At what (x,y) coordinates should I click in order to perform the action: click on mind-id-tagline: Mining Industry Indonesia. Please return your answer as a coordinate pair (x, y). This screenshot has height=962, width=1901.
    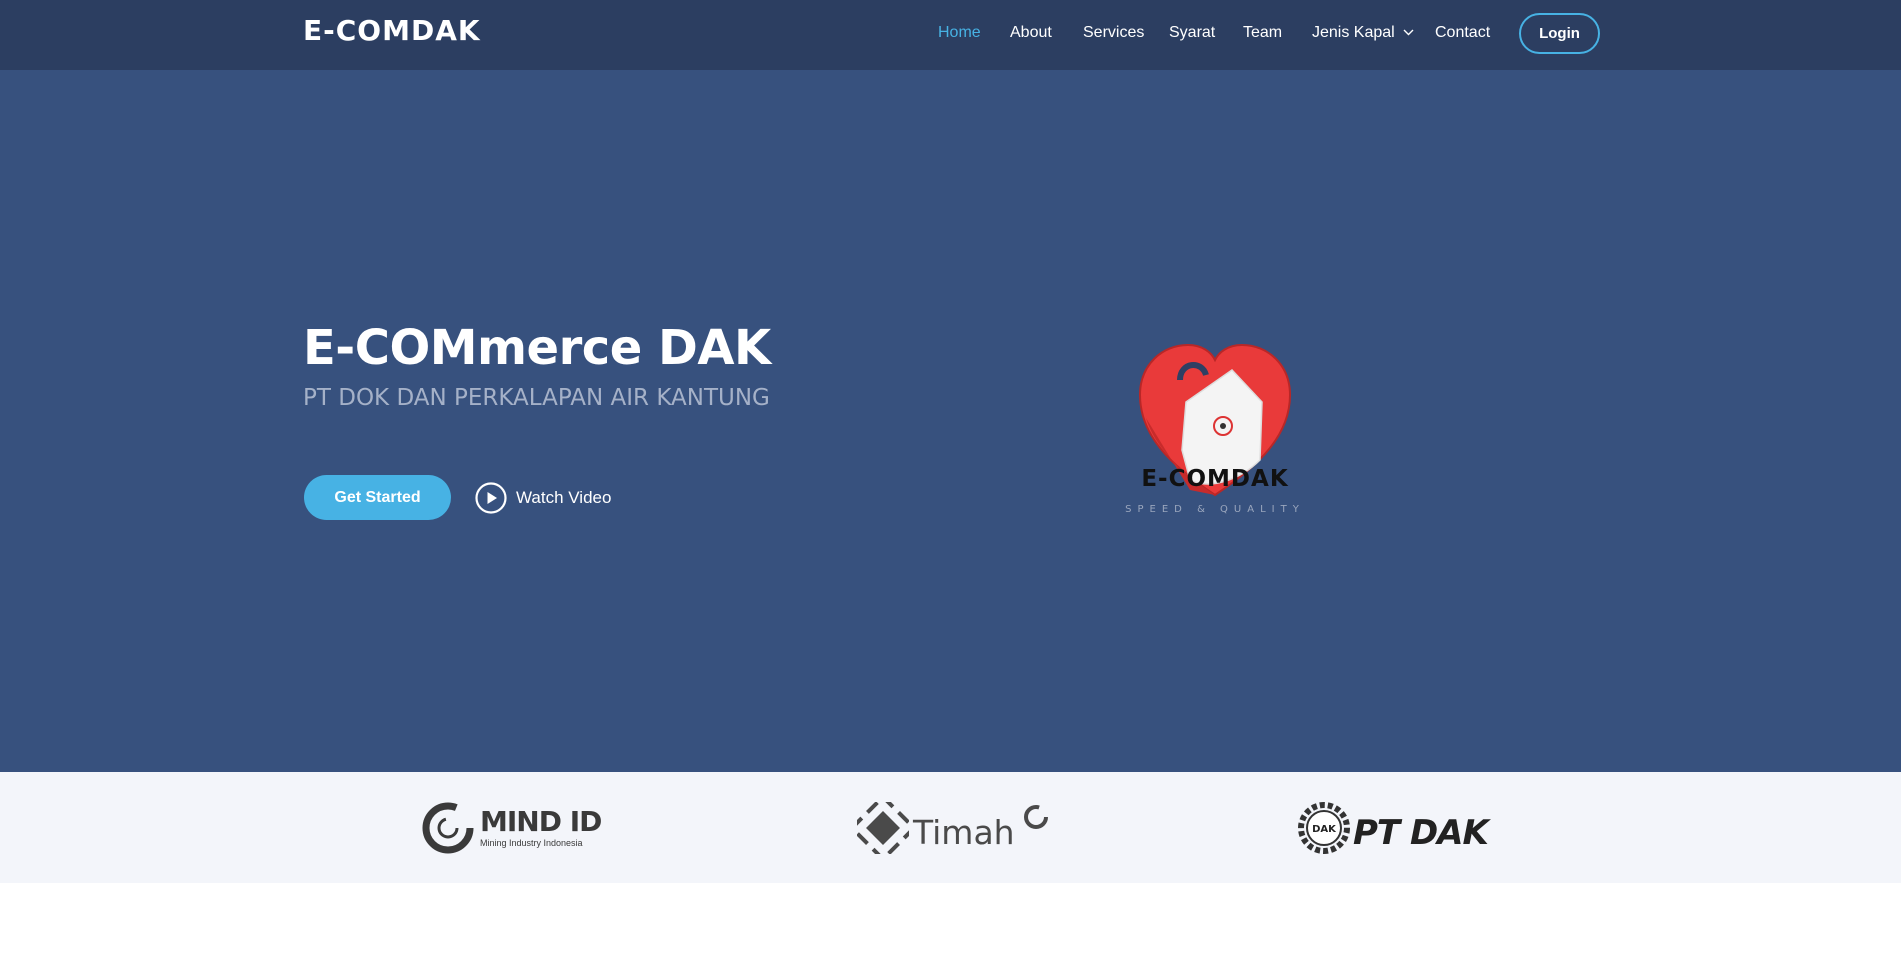
    Looking at the image, I should click on (531, 842).